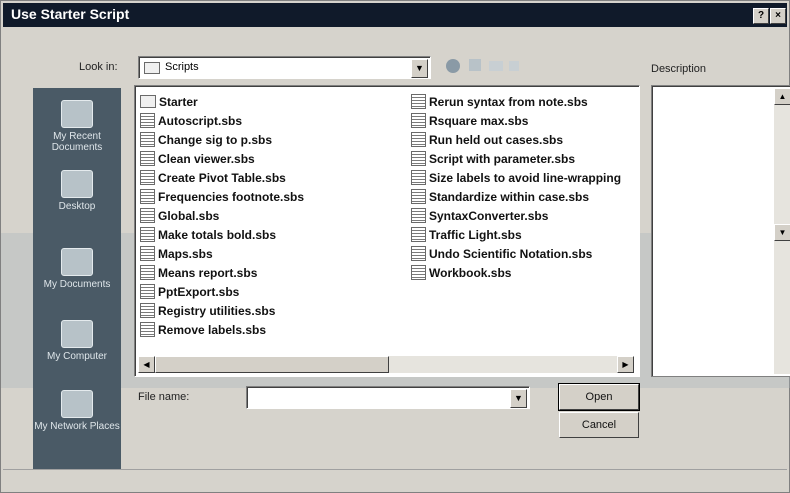 This screenshot has height=493, width=790. I want to click on close-button: ×, so click(778, 16).